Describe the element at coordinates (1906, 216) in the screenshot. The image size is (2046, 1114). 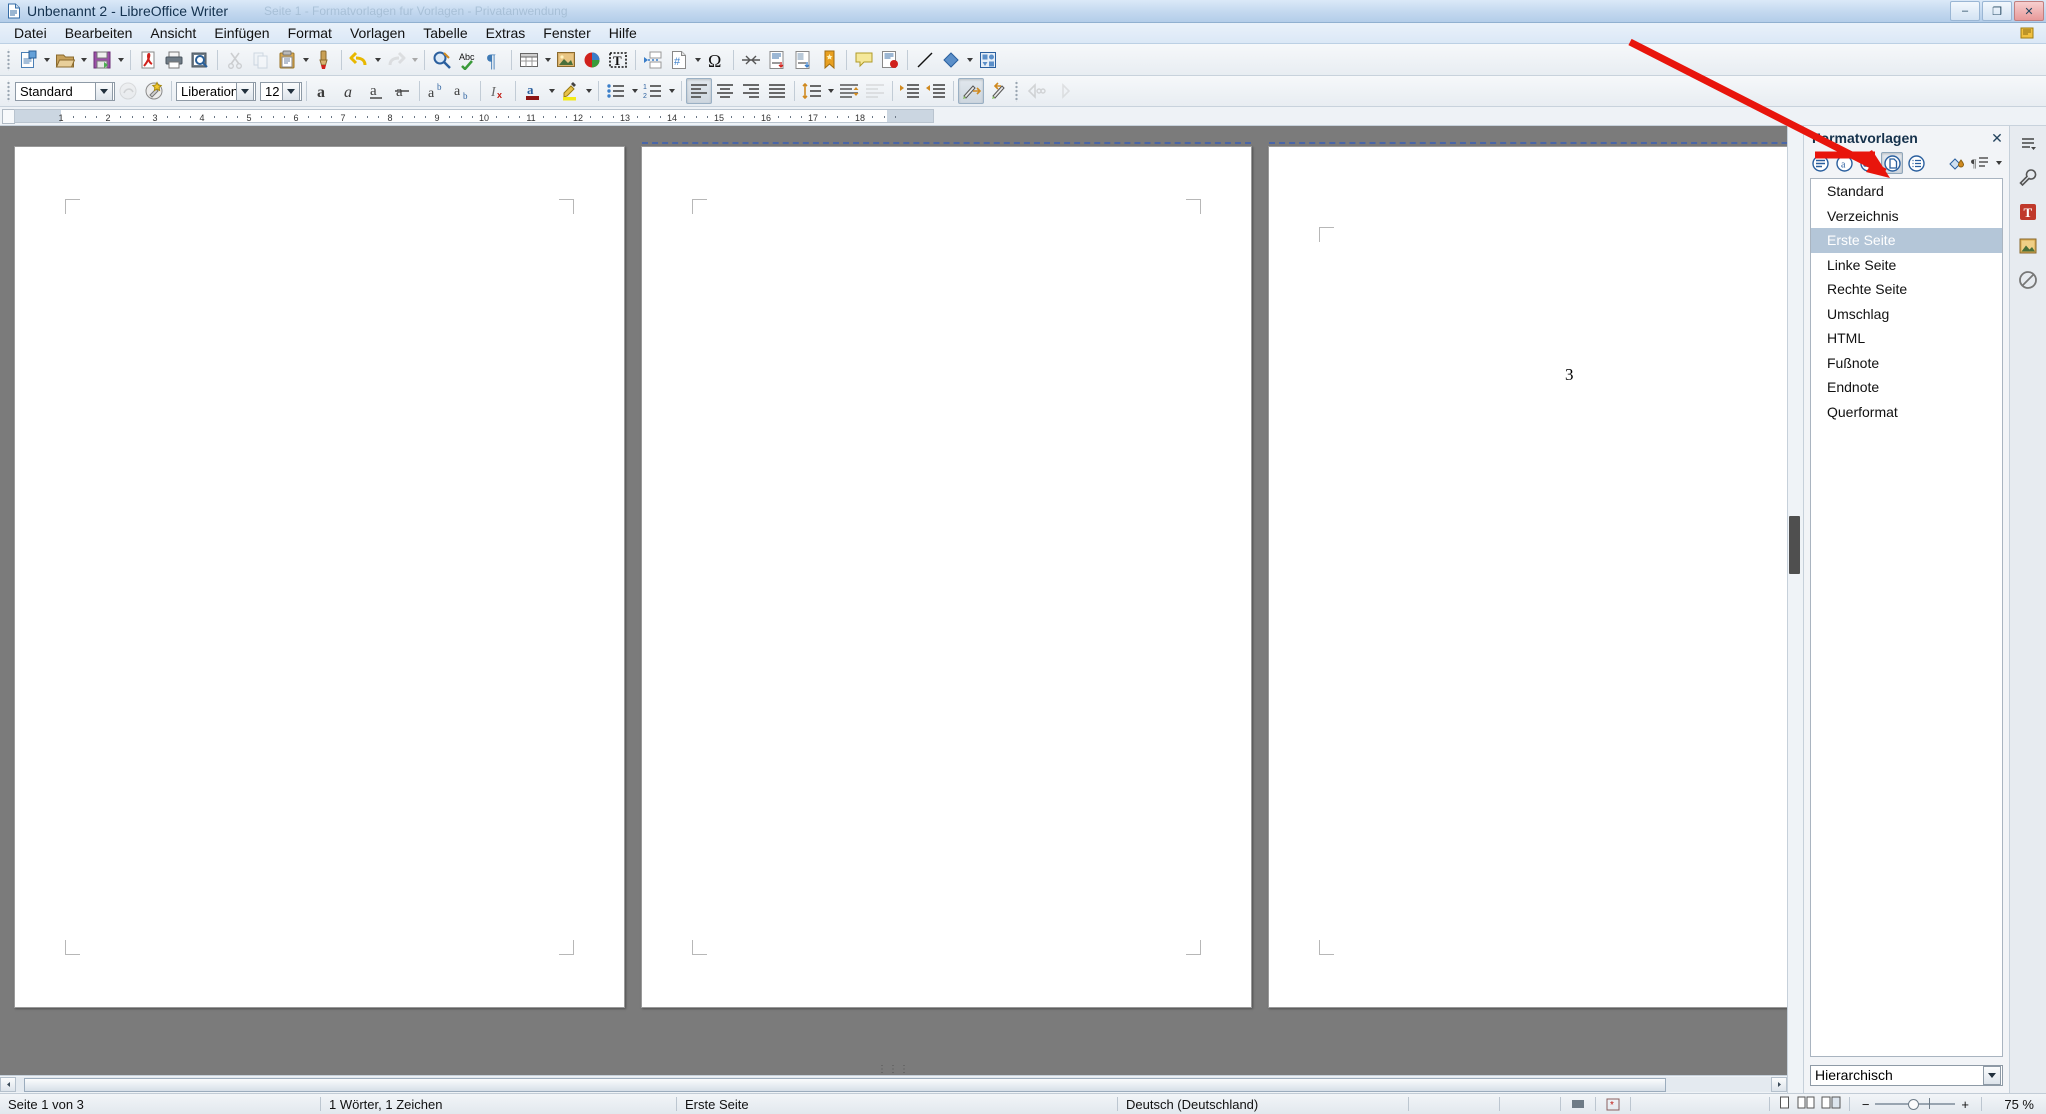
I see `style-item-verzeichnis: Verzeichnis` at that location.